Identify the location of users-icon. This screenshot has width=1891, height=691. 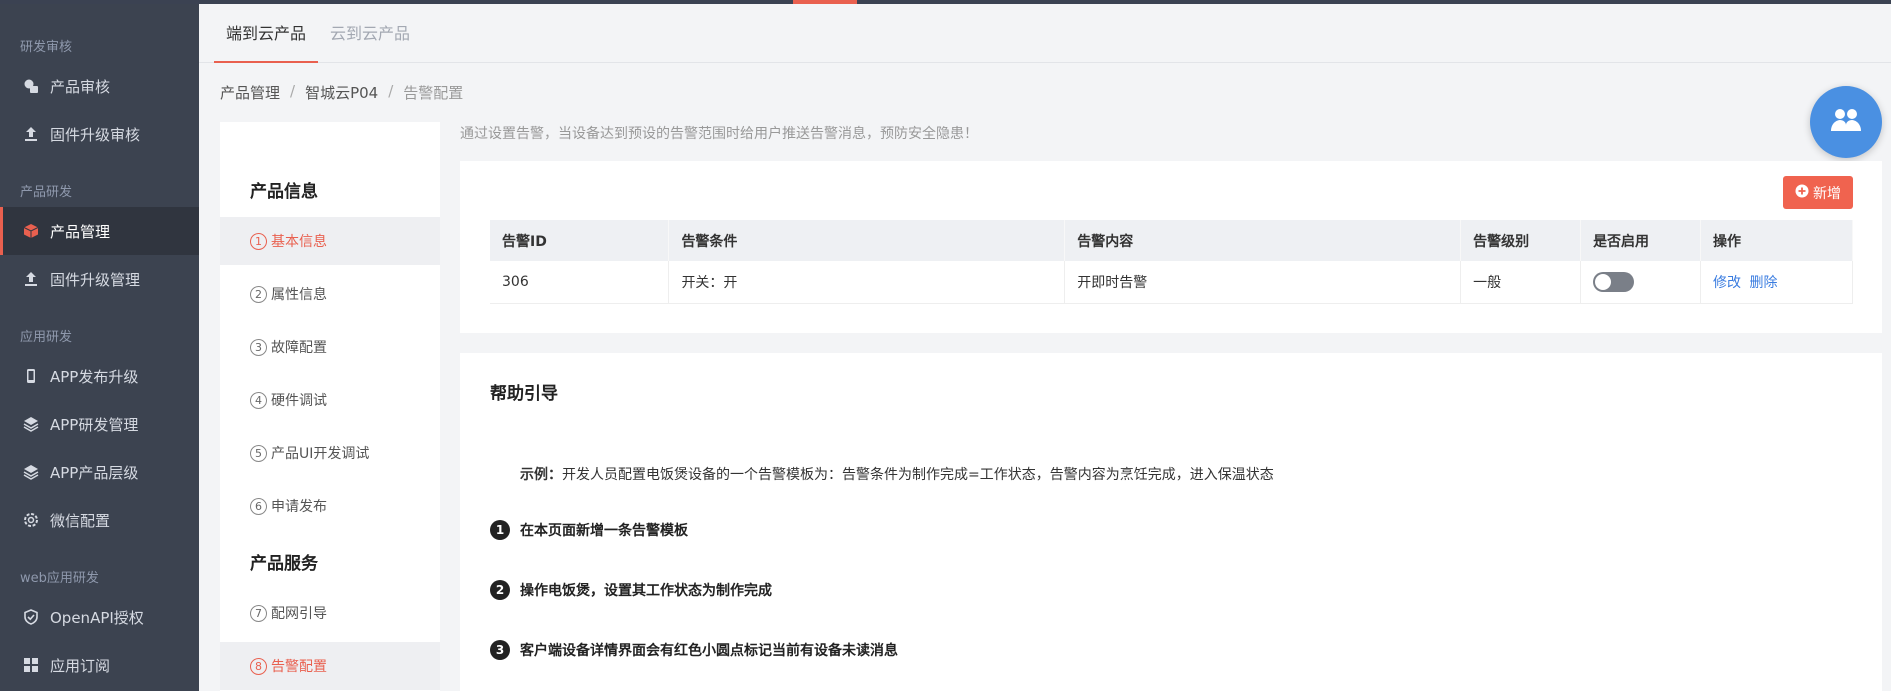
(1846, 122).